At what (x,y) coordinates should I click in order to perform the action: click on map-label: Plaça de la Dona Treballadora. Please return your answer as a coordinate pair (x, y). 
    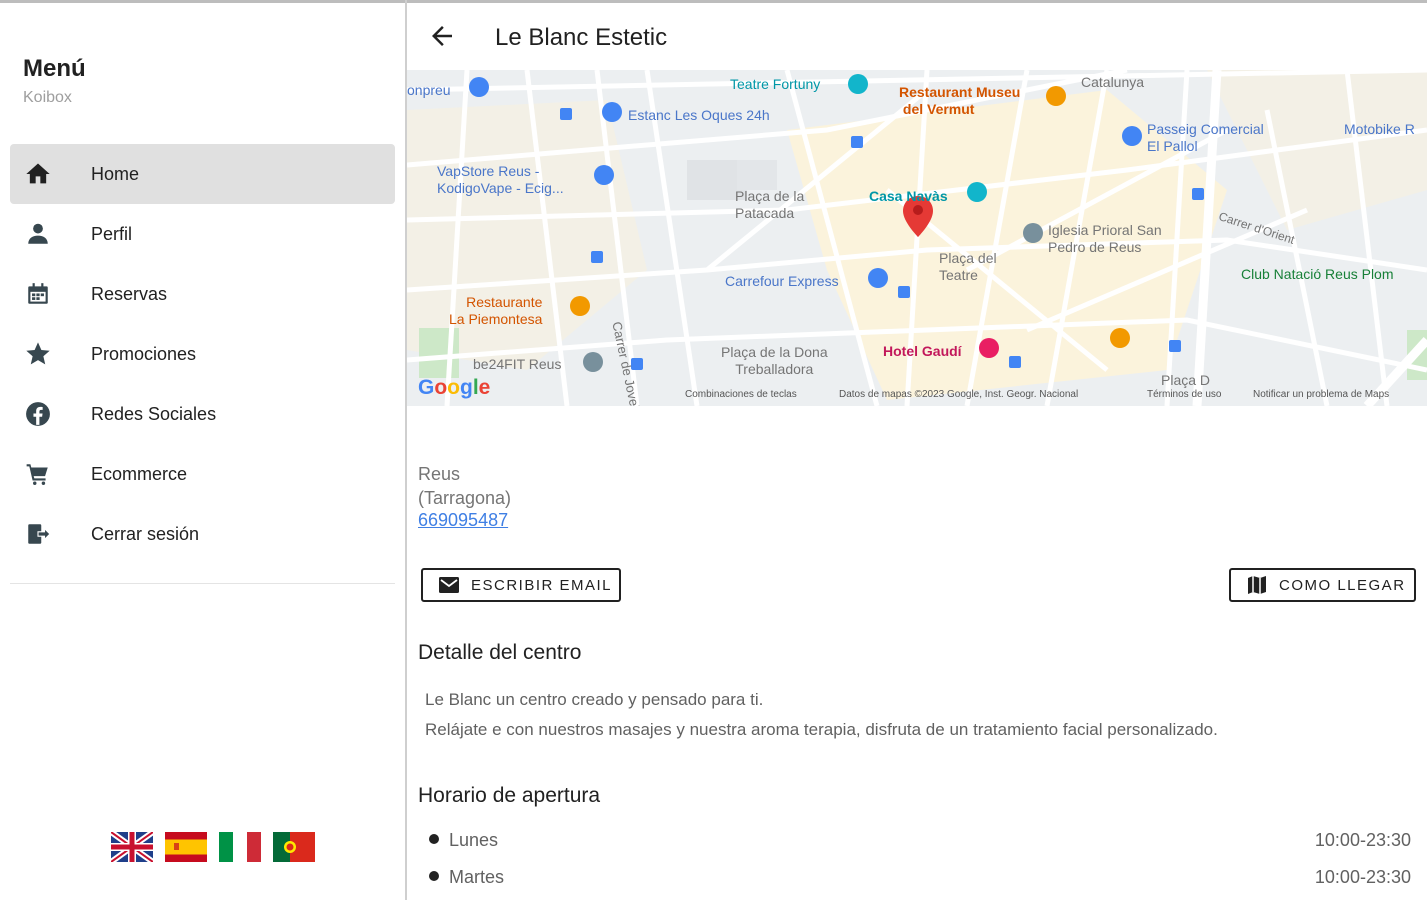
    Looking at the image, I should click on (774, 360).